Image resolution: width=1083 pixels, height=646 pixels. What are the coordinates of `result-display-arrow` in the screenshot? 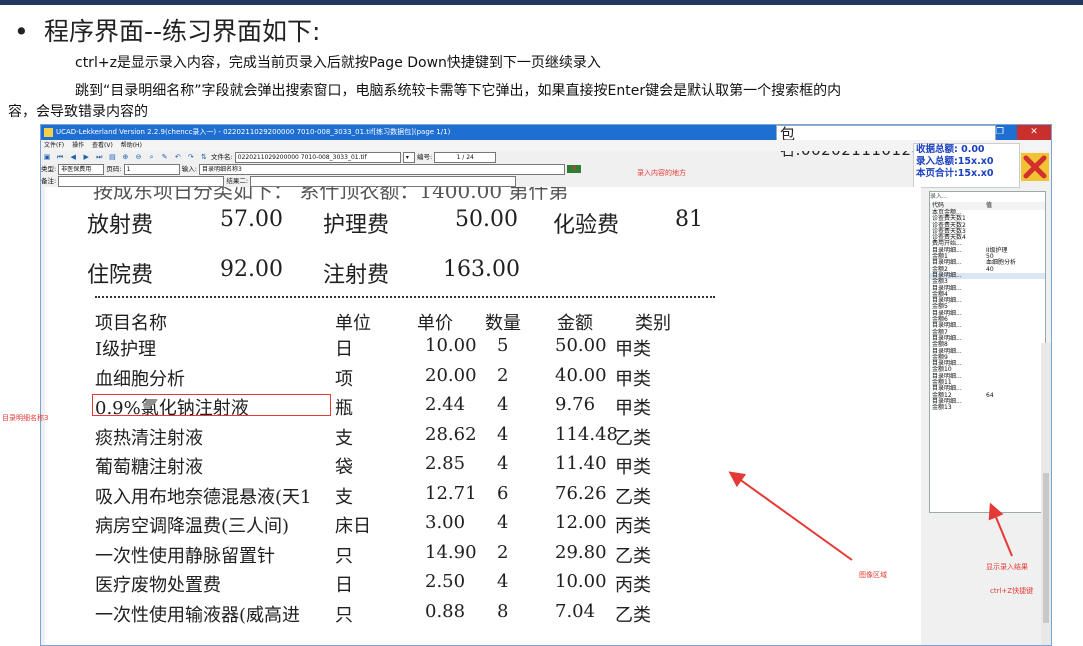 It's located at (1000, 529).